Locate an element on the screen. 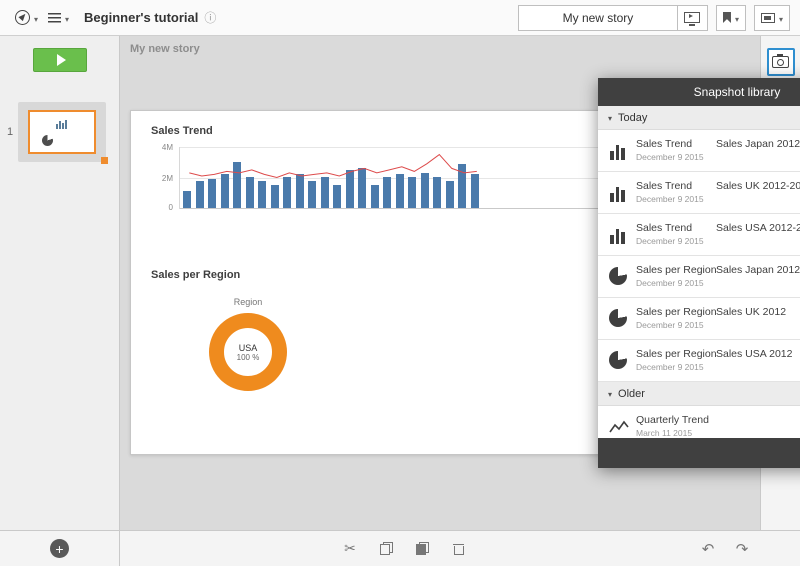  toolbar-right-group: My new story is located at coordinates (653, 17).